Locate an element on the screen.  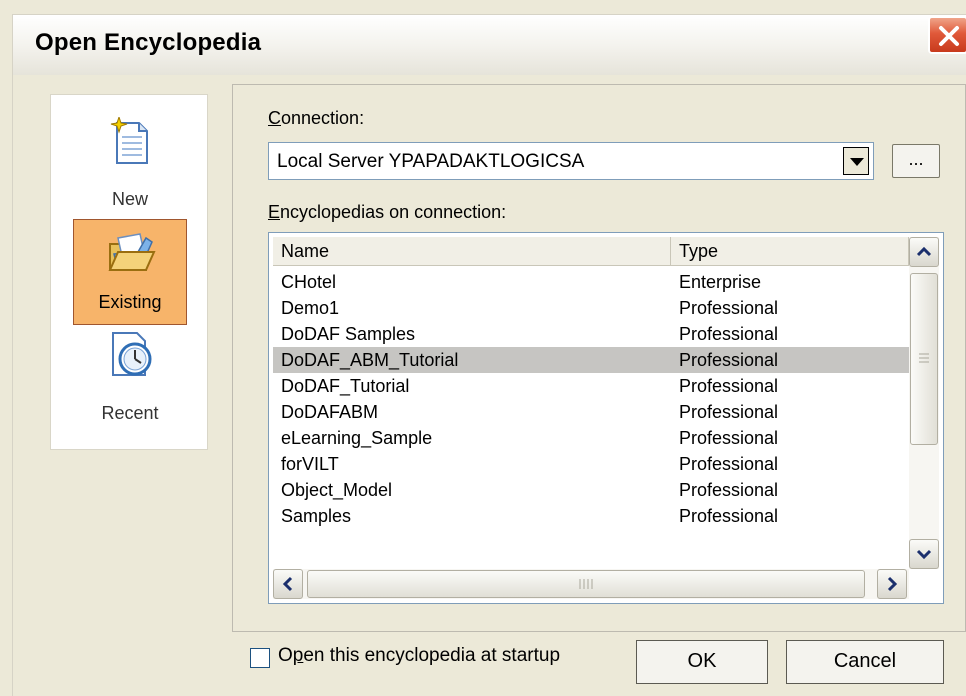
arrow-right-icon is located at coordinates (892, 584).